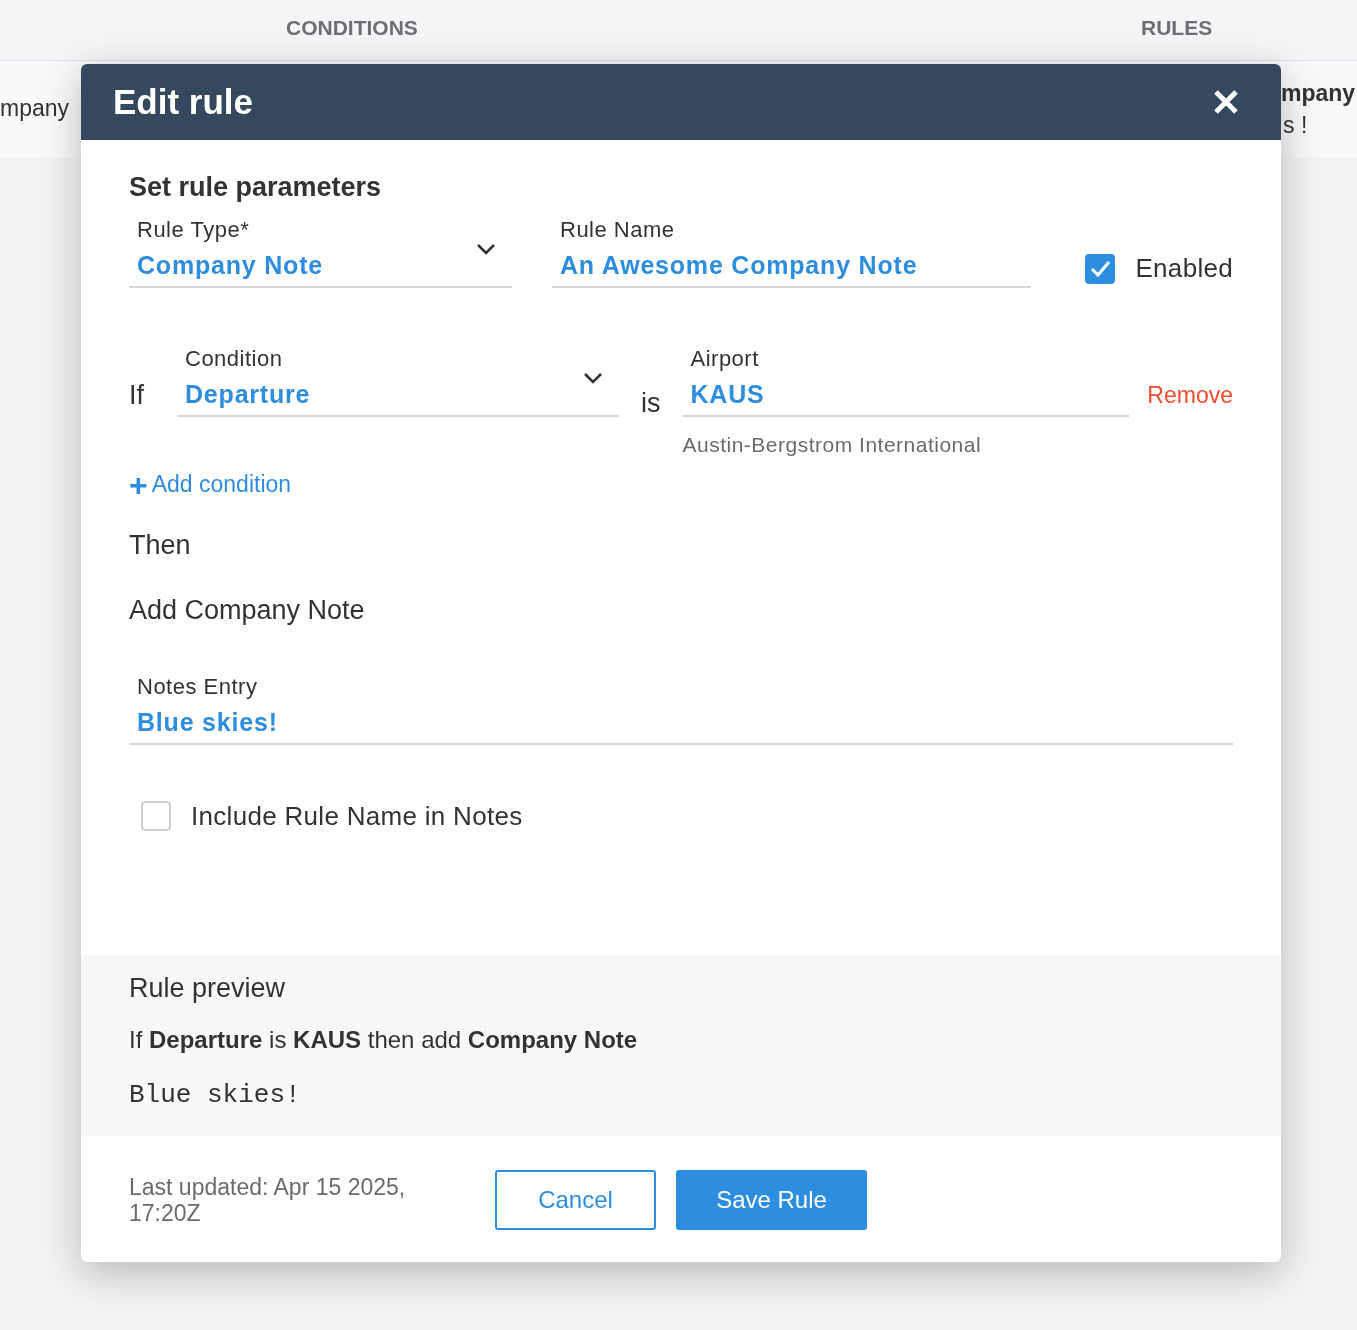 The height and width of the screenshot is (1330, 1357). Describe the element at coordinates (1184, 268) in the screenshot. I see `checkbox-label: Enabled` at that location.